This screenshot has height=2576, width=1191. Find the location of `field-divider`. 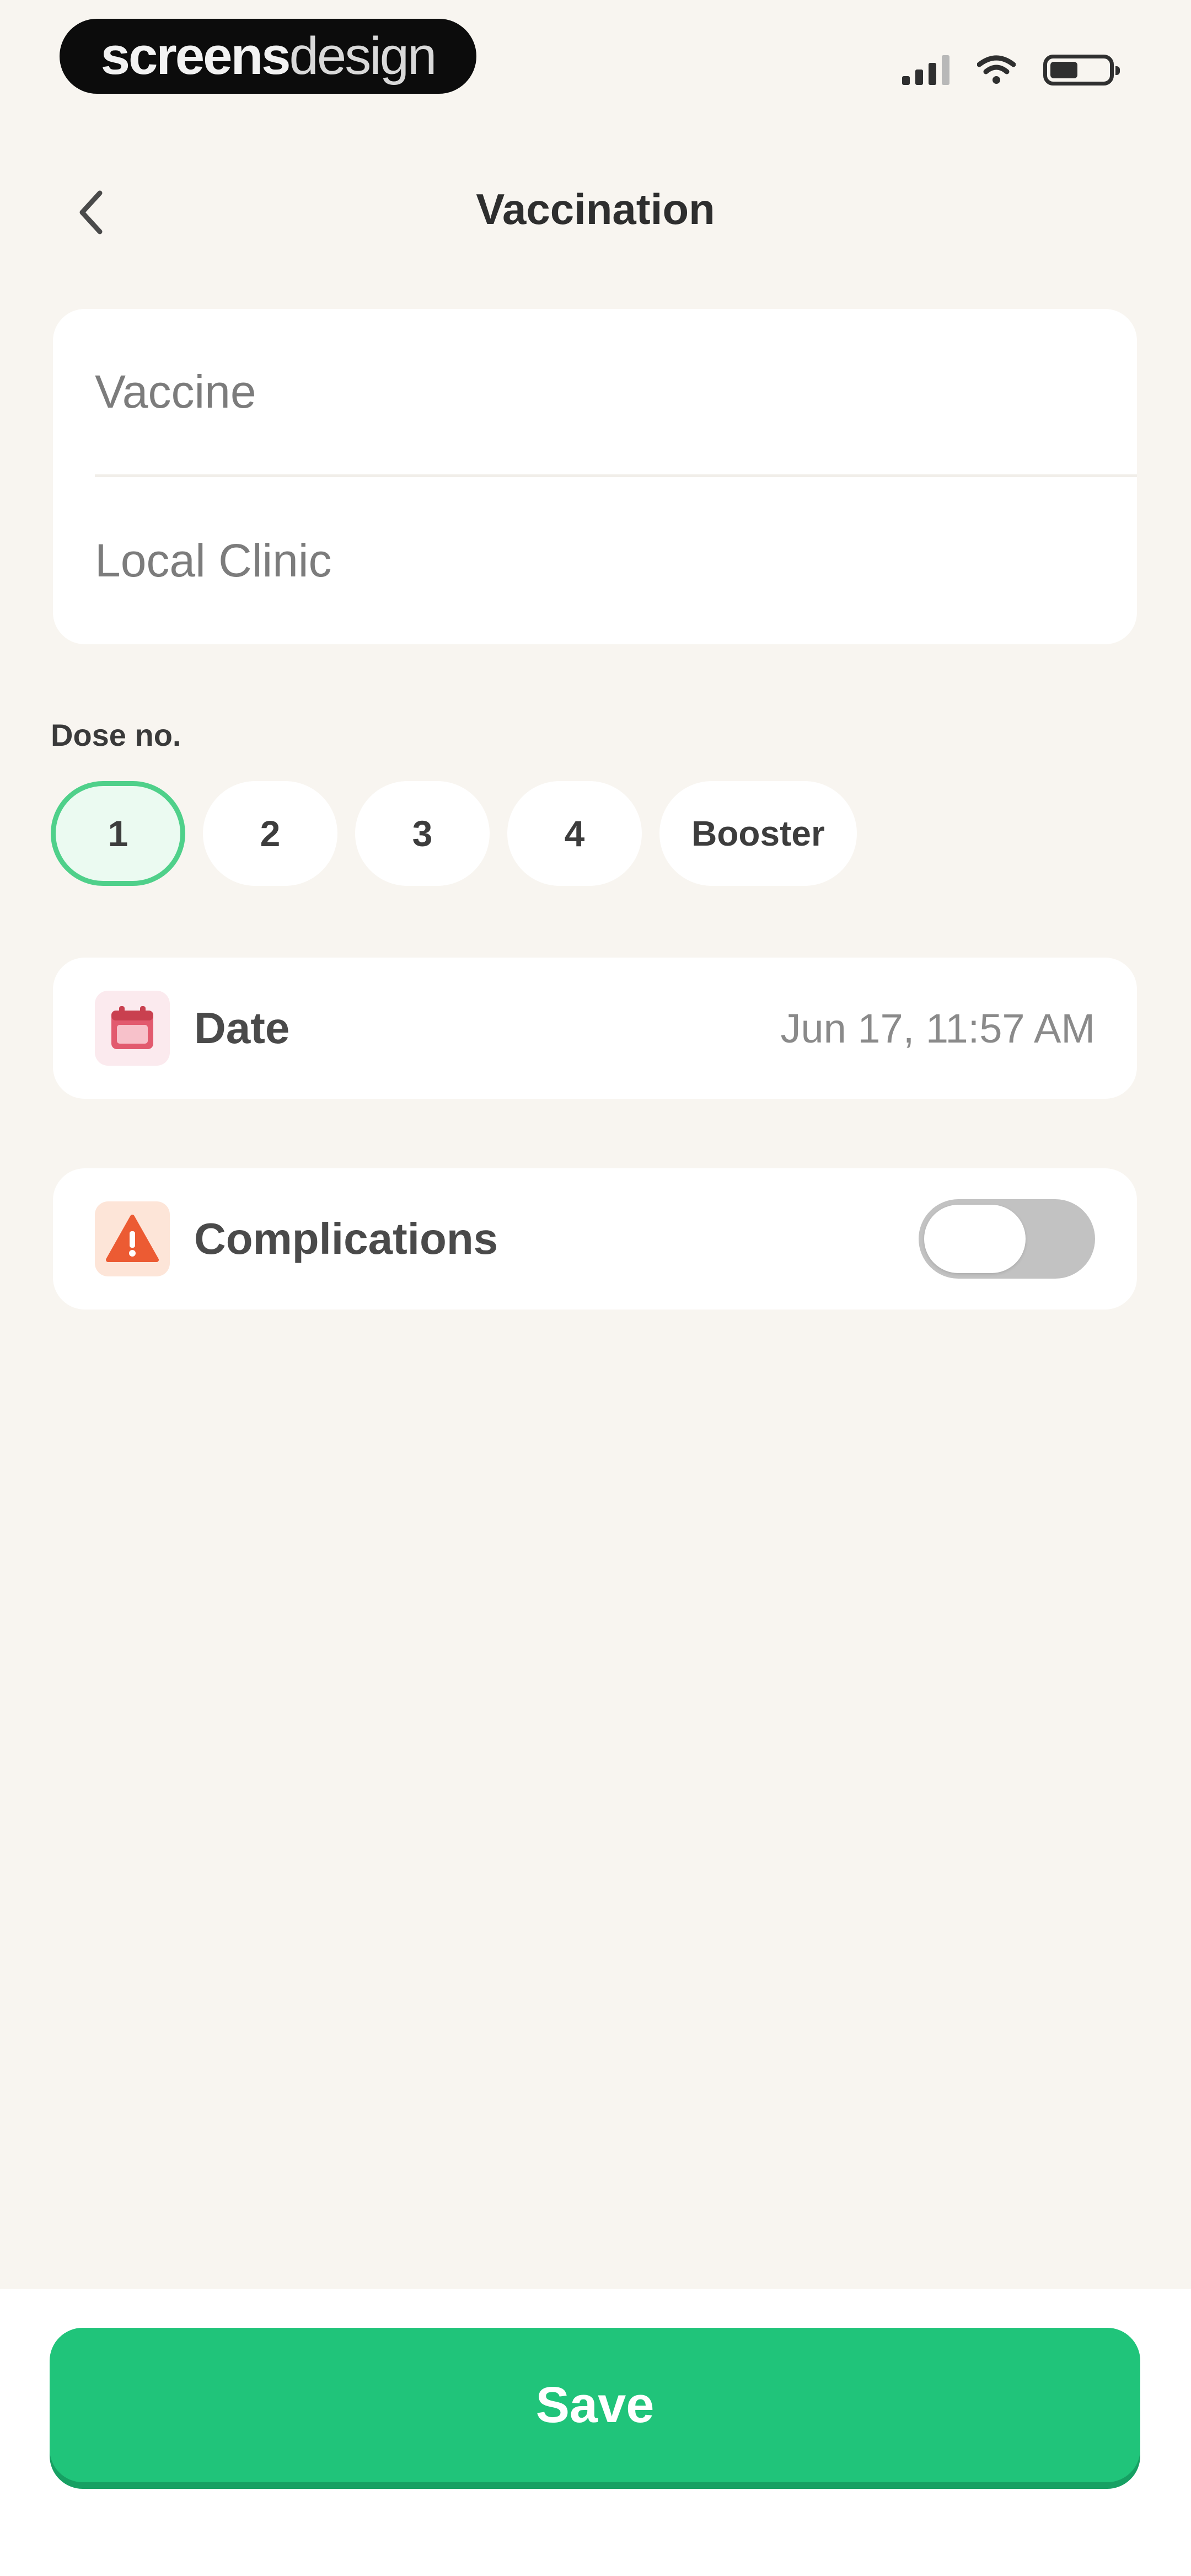

field-divider is located at coordinates (616, 475).